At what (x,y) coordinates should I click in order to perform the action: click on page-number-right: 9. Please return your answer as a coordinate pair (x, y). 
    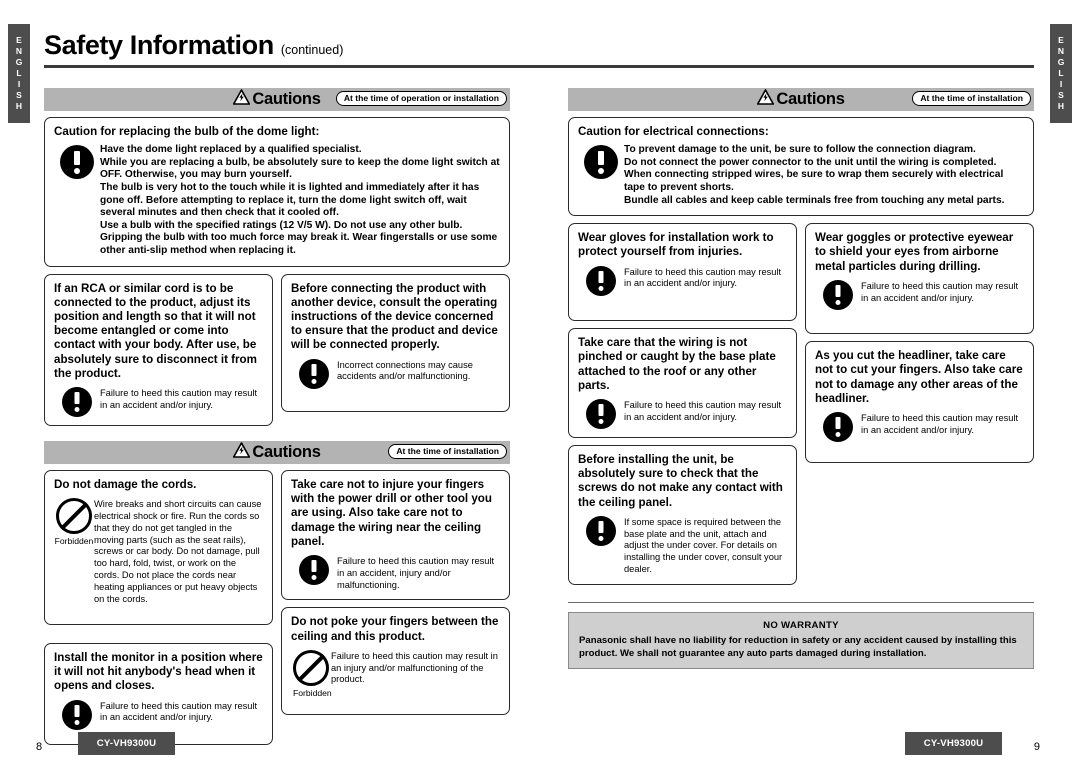
    Looking at the image, I should click on (1036, 747).